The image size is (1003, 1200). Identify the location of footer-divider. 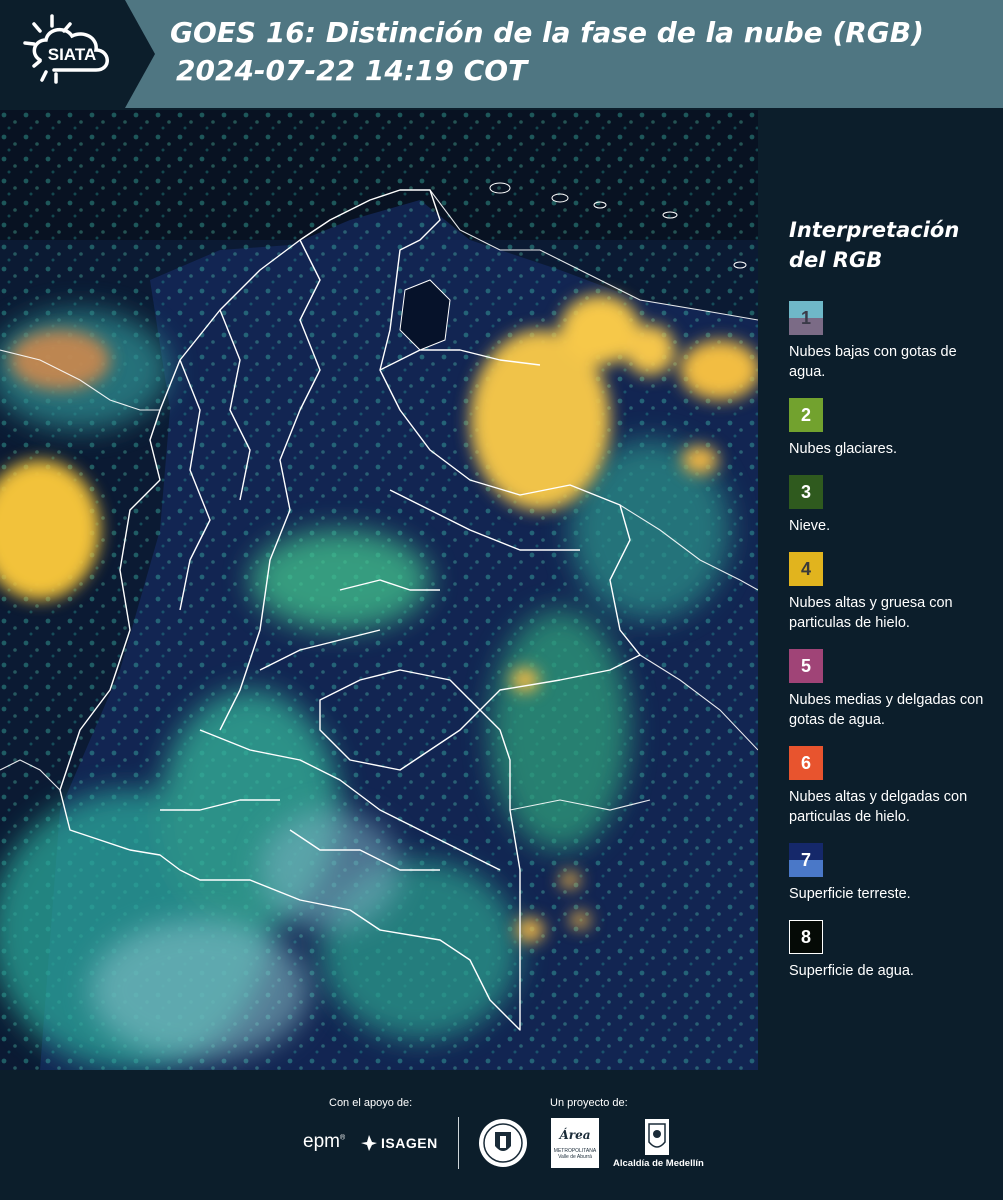
(458, 1143).